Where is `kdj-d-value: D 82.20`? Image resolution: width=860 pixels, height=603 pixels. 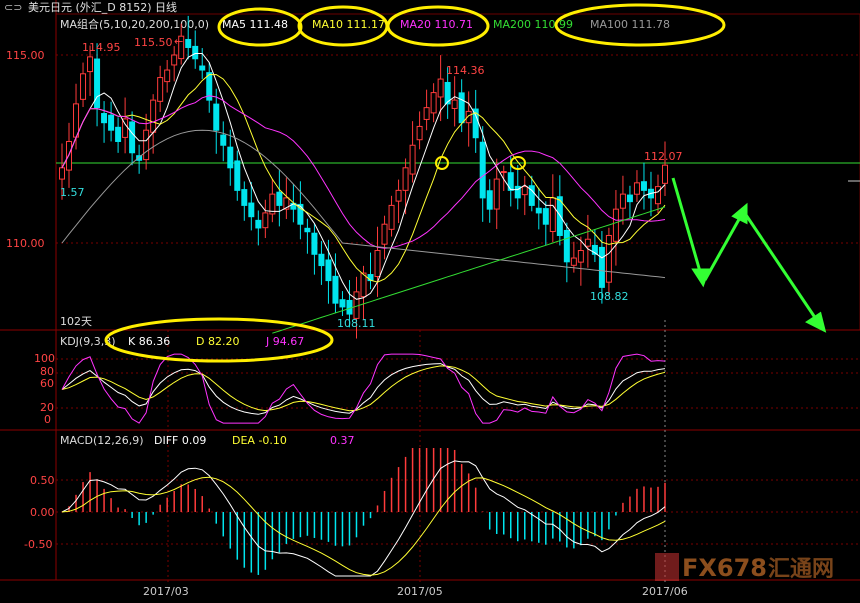
kdj-d-value: D 82.20 is located at coordinates (217, 341).